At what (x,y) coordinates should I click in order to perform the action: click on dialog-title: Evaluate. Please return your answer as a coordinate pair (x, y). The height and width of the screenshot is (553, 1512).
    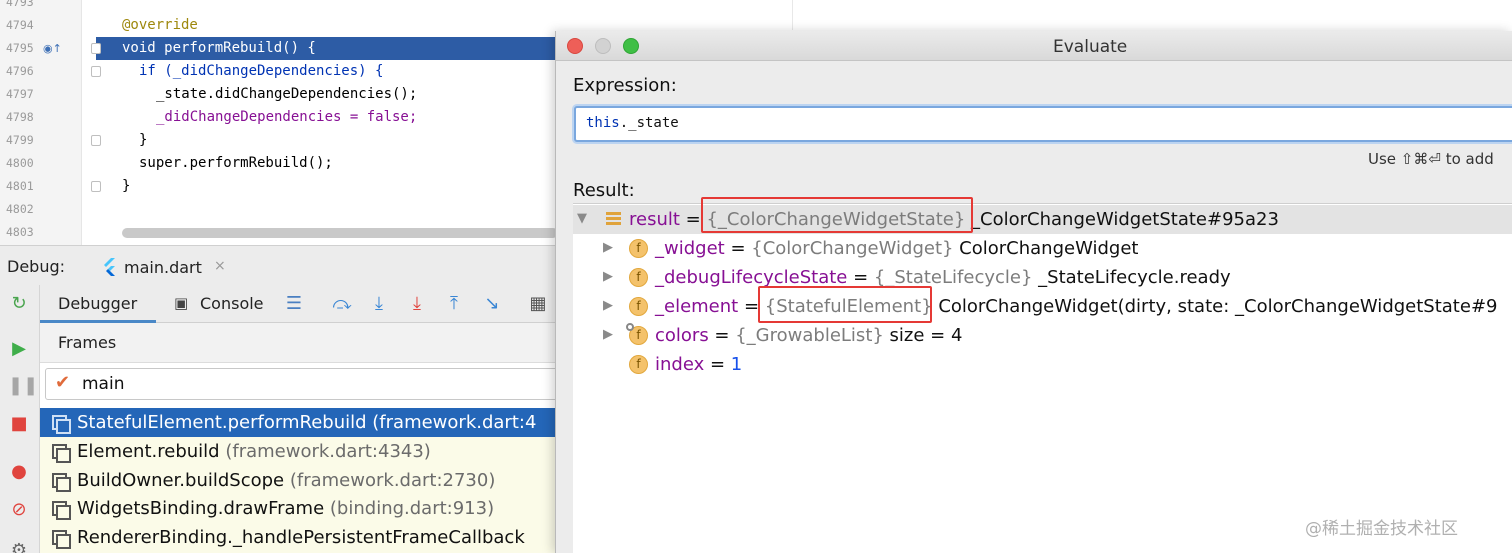
    Looking at the image, I should click on (1090, 47).